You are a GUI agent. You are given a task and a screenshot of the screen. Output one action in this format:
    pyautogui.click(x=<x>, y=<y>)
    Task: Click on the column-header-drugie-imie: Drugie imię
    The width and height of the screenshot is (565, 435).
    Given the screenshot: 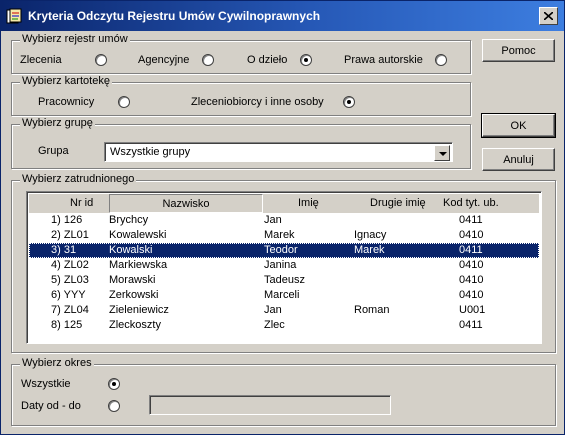 What is the action you would take?
    pyautogui.click(x=400, y=203)
    